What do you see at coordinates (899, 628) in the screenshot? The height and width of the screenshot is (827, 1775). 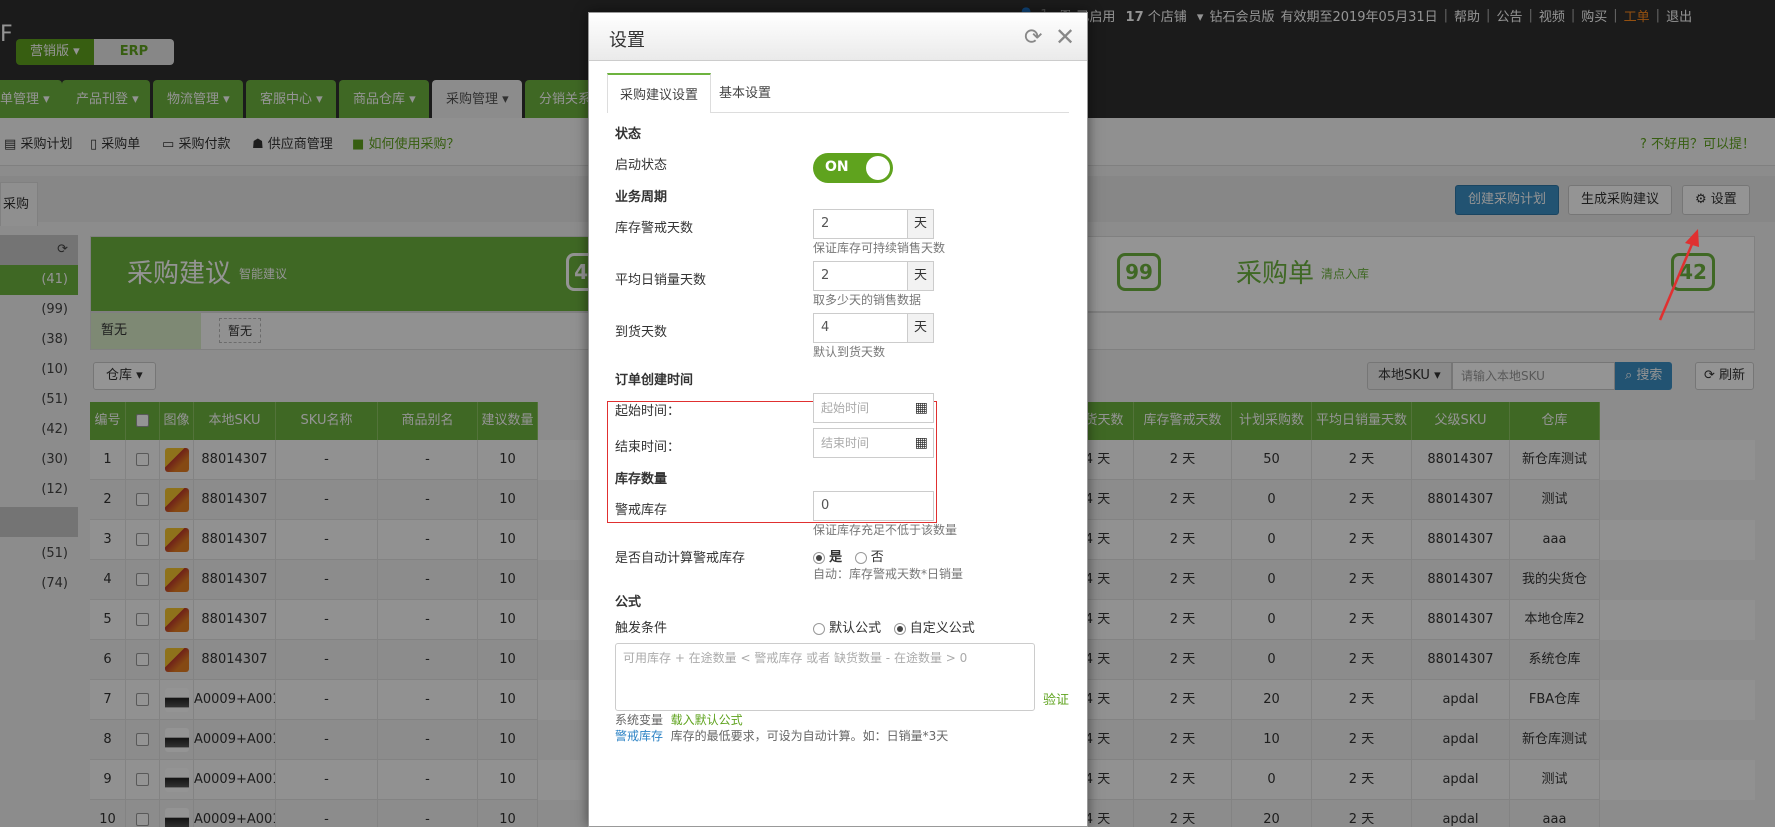 I see `radio-custom-formula` at bounding box center [899, 628].